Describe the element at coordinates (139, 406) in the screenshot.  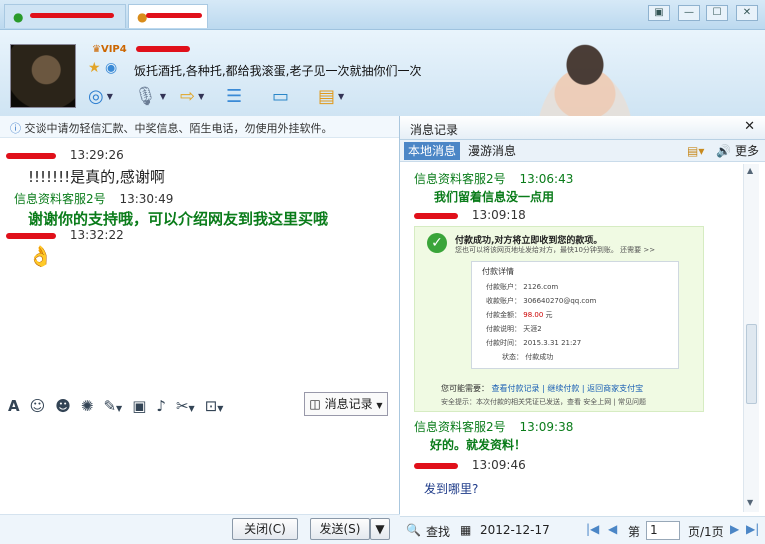
I see `image-icon: ▣` at that location.